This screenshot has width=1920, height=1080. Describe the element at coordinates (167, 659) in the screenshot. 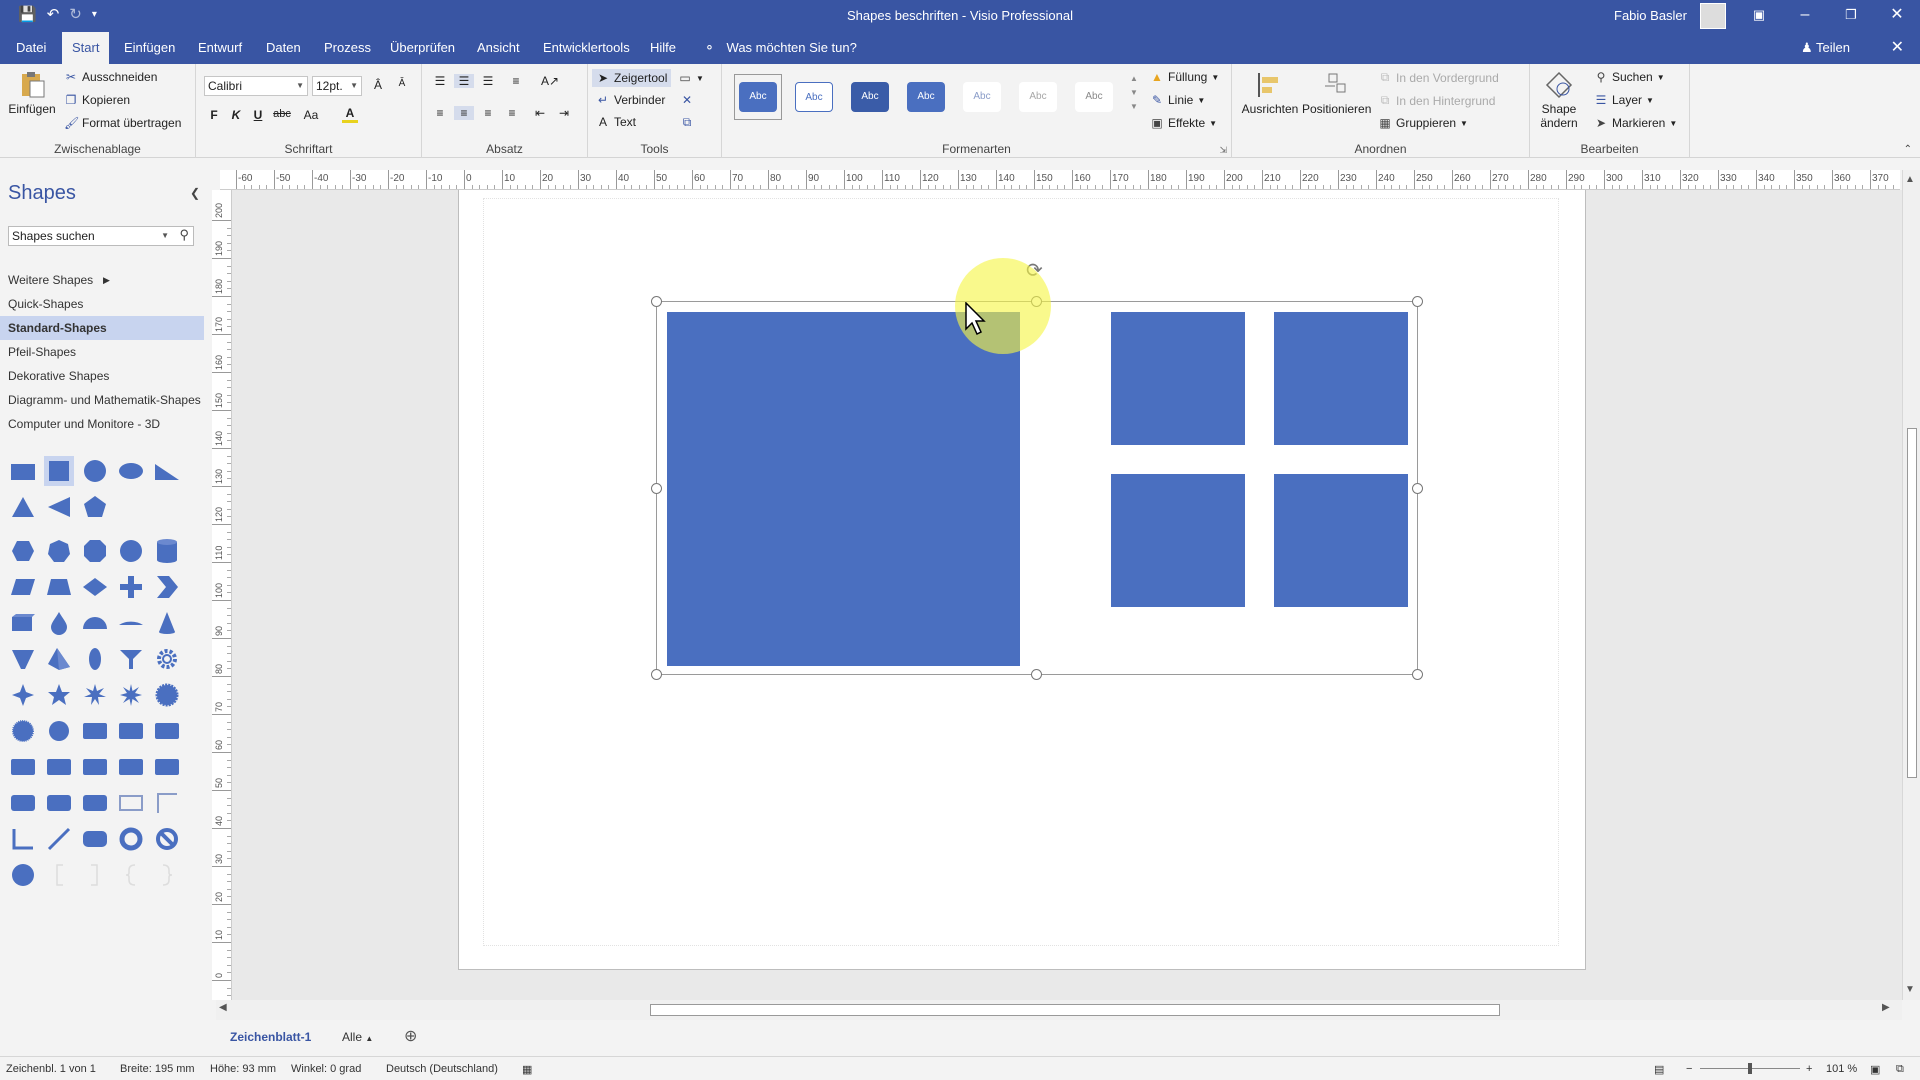

I see `gear-shape` at that location.